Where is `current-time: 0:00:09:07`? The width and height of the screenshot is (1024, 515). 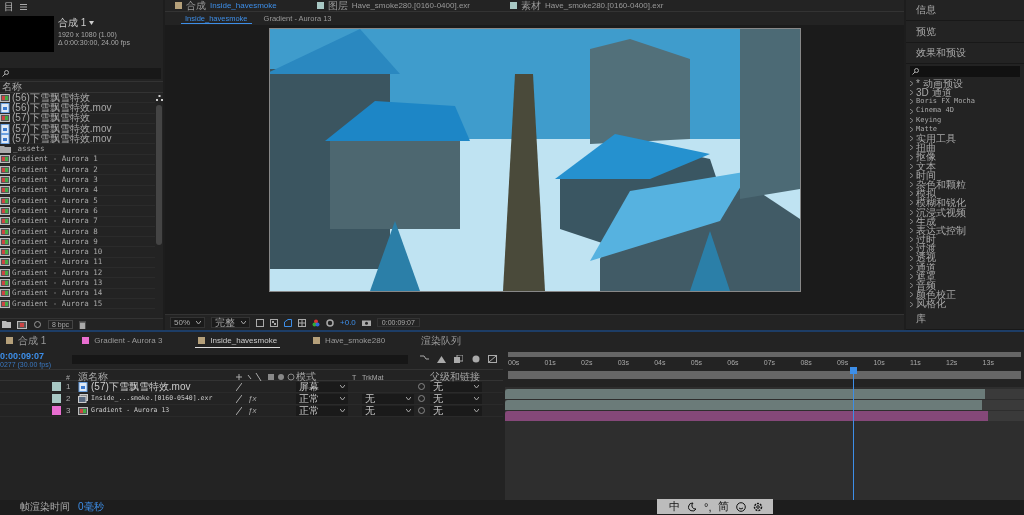 current-time: 0:00:09:07 is located at coordinates (33, 355).